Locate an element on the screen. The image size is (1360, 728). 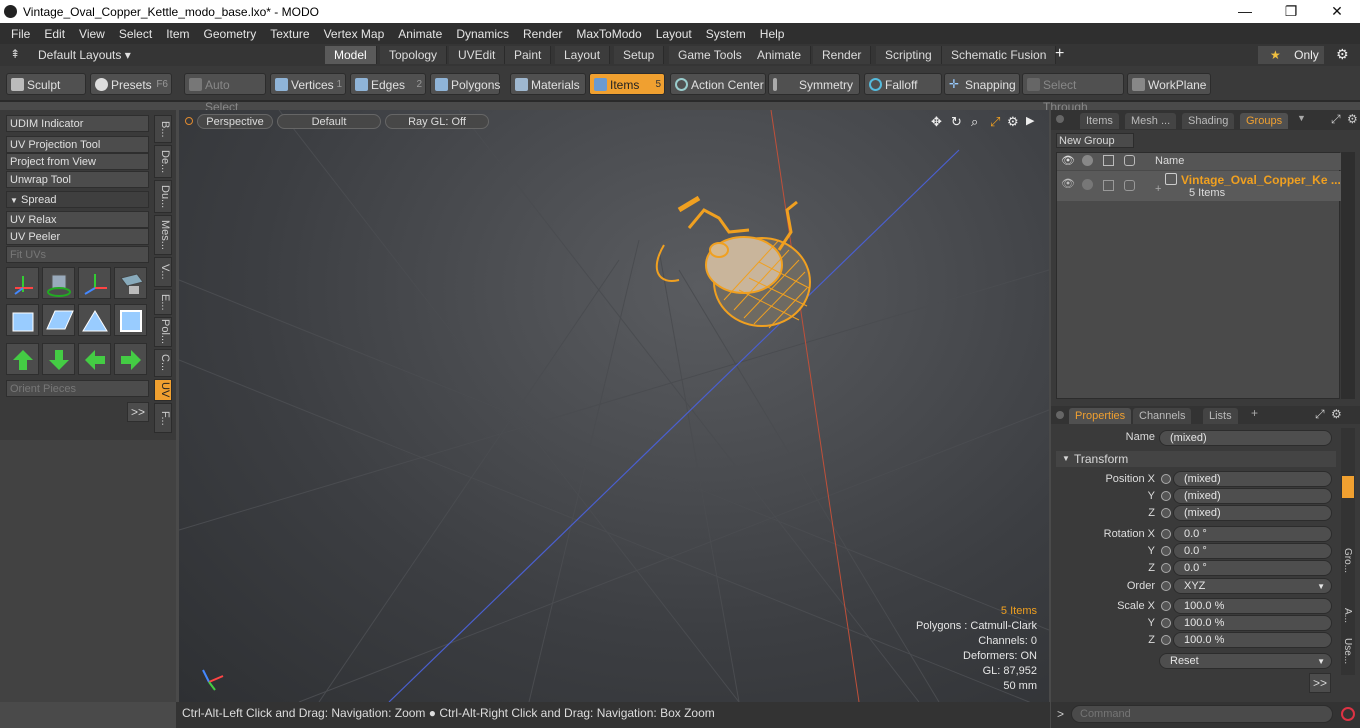
project-from-view-button: Project from View is located at coordinates (77, 161).